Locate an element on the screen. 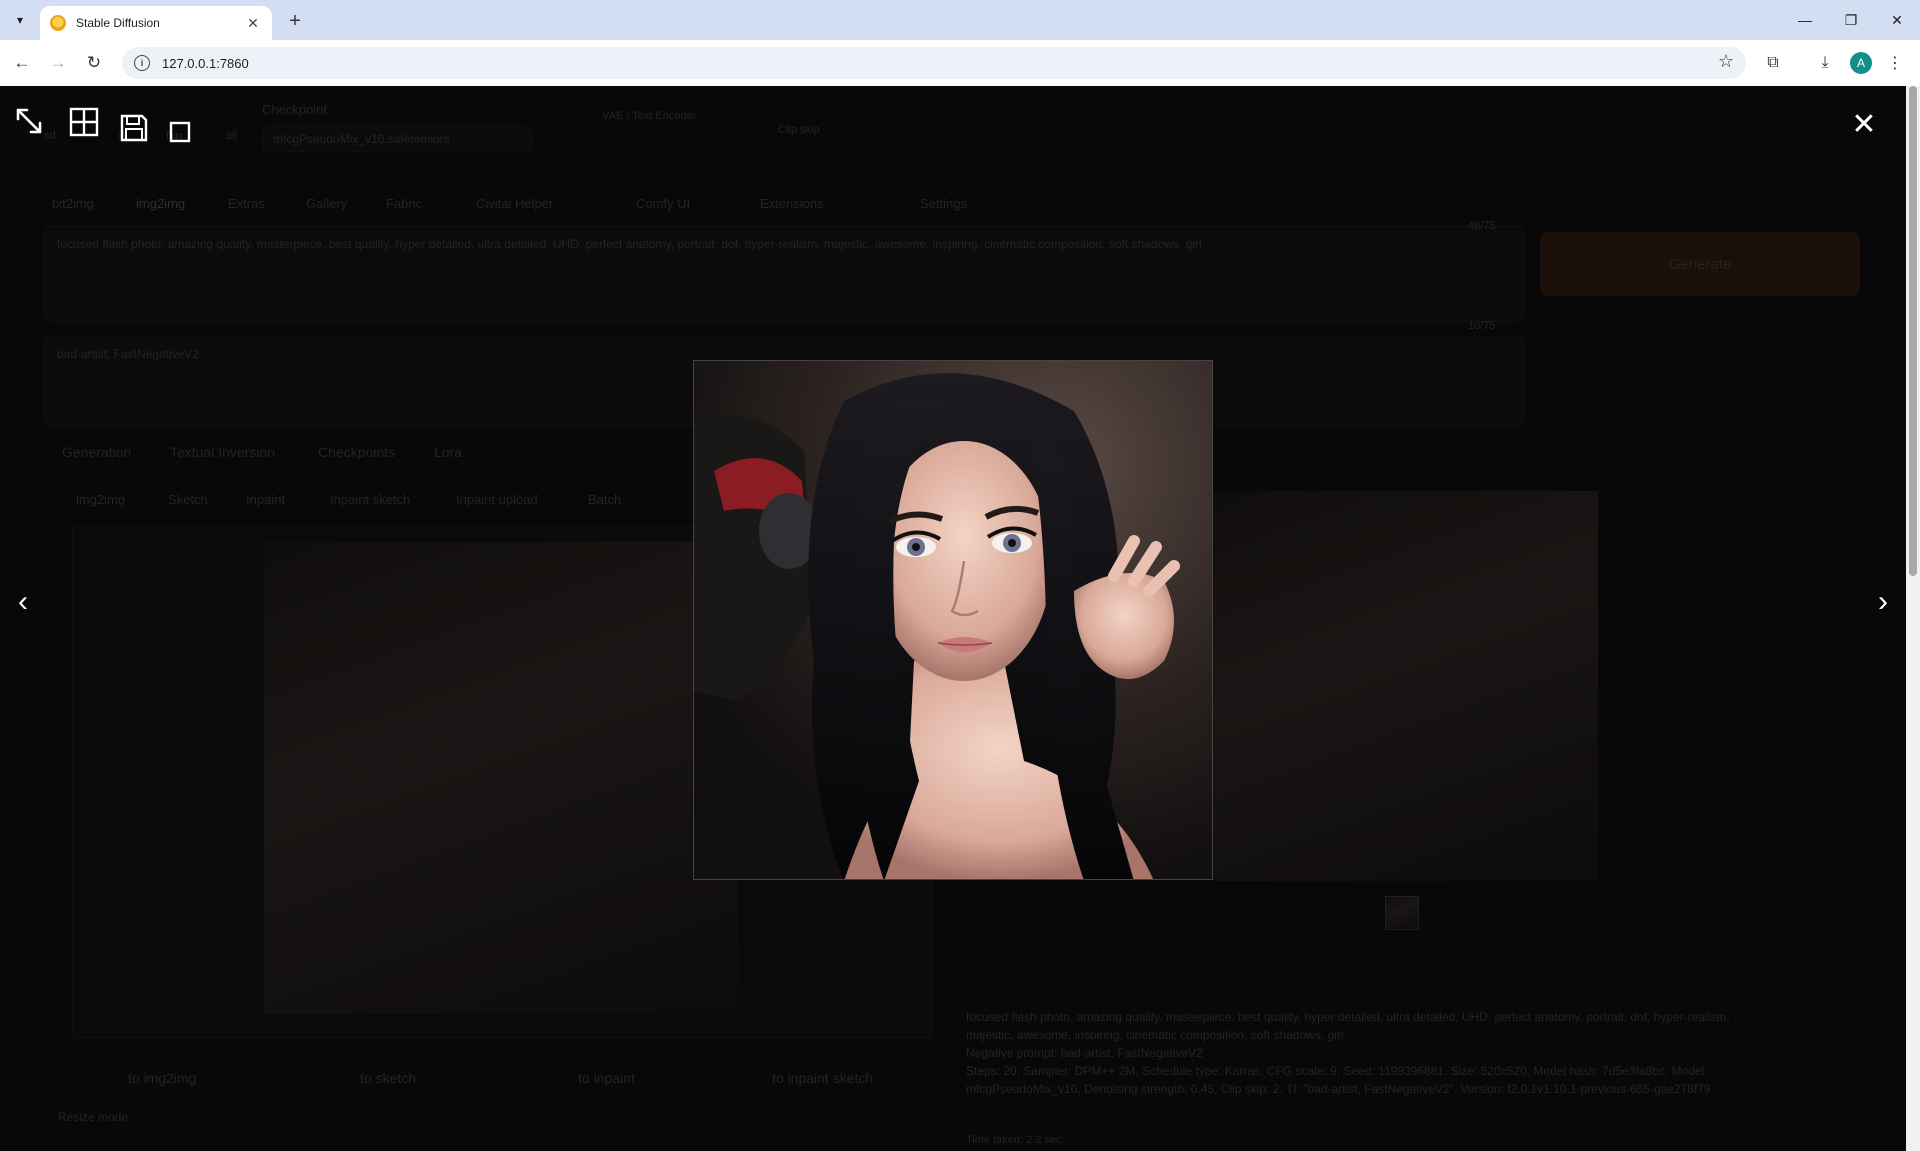 This screenshot has height=1151, width=1920. new-tab-button: + is located at coordinates (295, 21).